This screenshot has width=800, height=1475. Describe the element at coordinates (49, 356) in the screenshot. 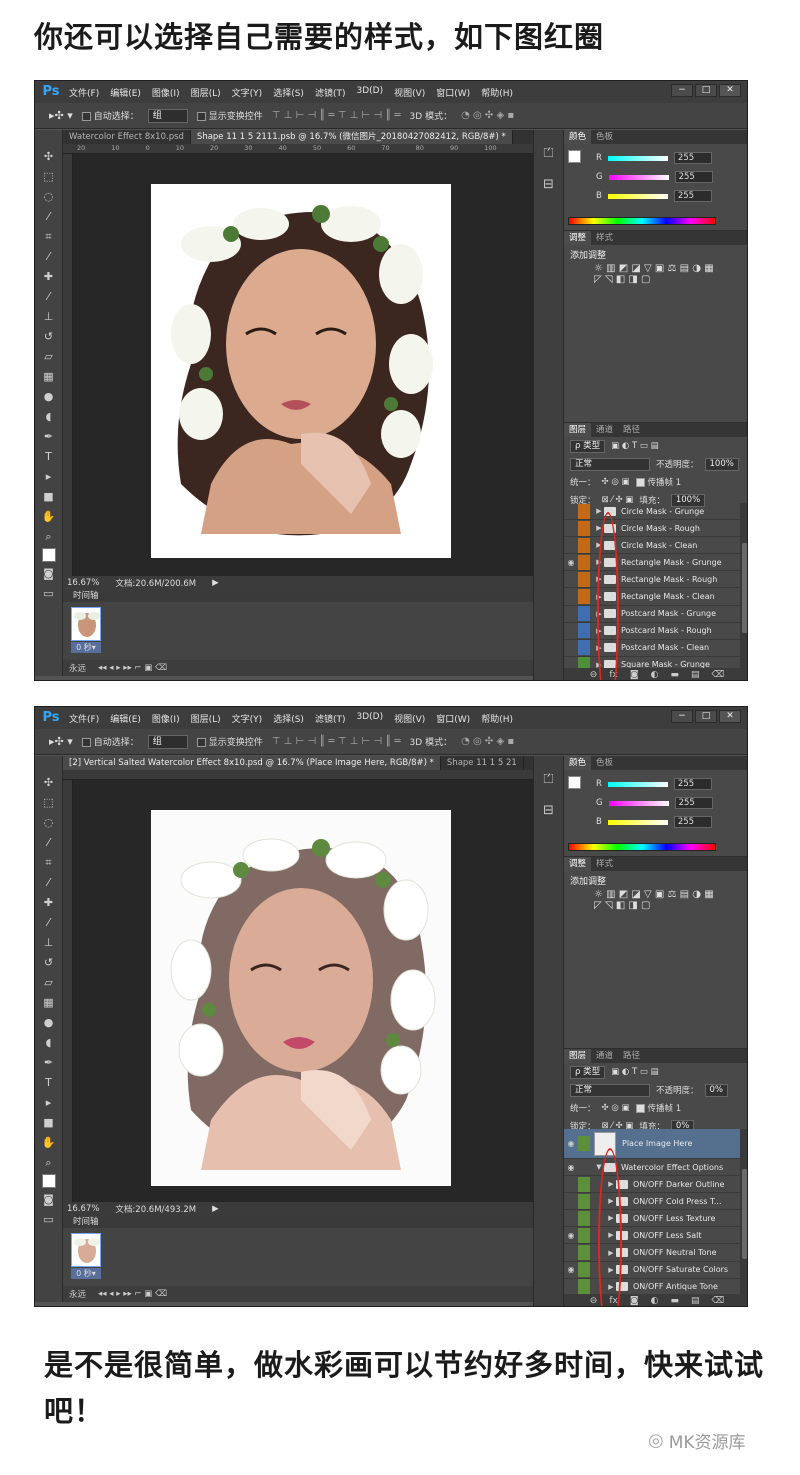

I see `eraser-icon: ▱` at that location.